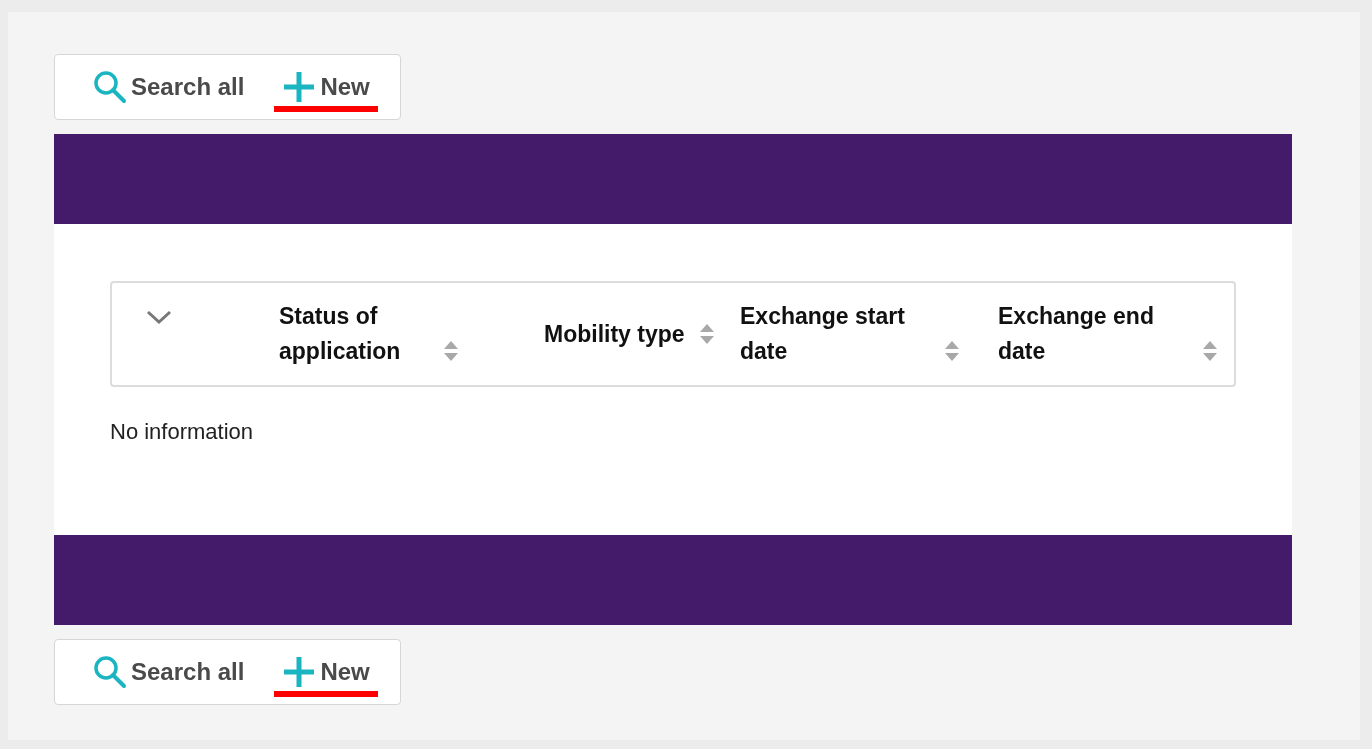 The height and width of the screenshot is (749, 1372). What do you see at coordinates (835, 334) in the screenshot?
I see `column-header: Exchange start date` at bounding box center [835, 334].